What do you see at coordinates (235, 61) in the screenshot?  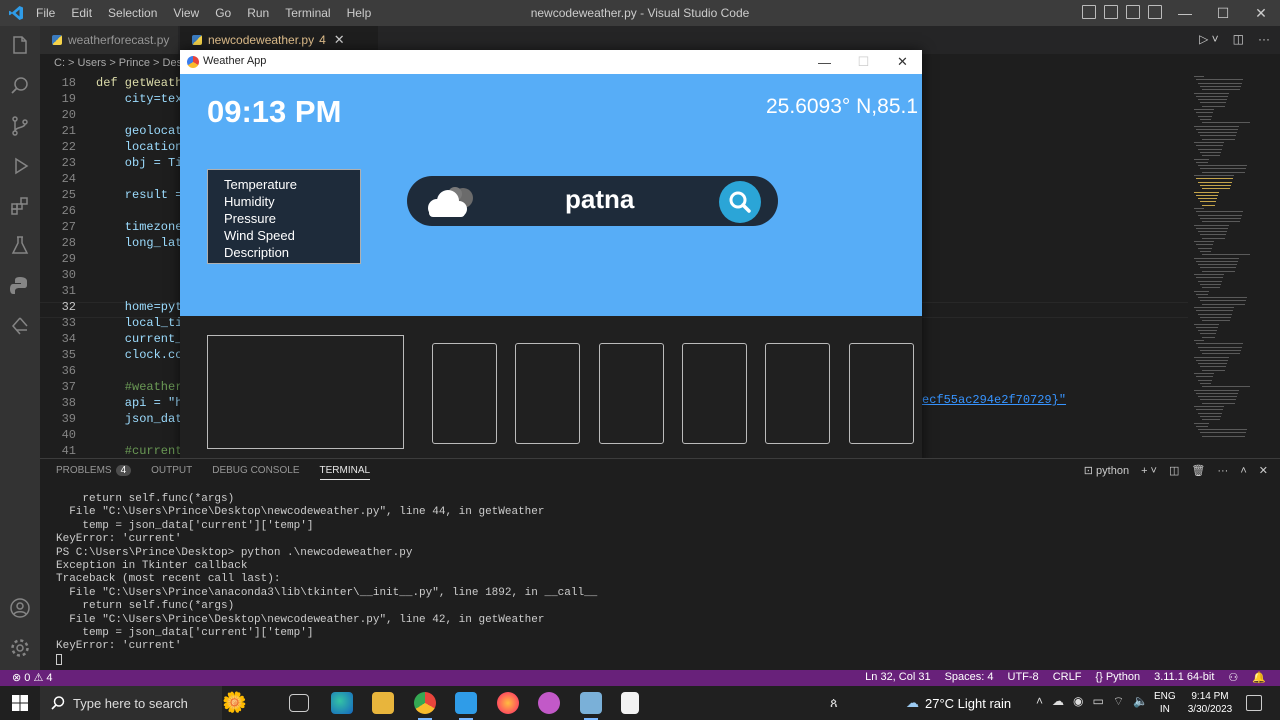 I see `weather-app-title: Weather App` at bounding box center [235, 61].